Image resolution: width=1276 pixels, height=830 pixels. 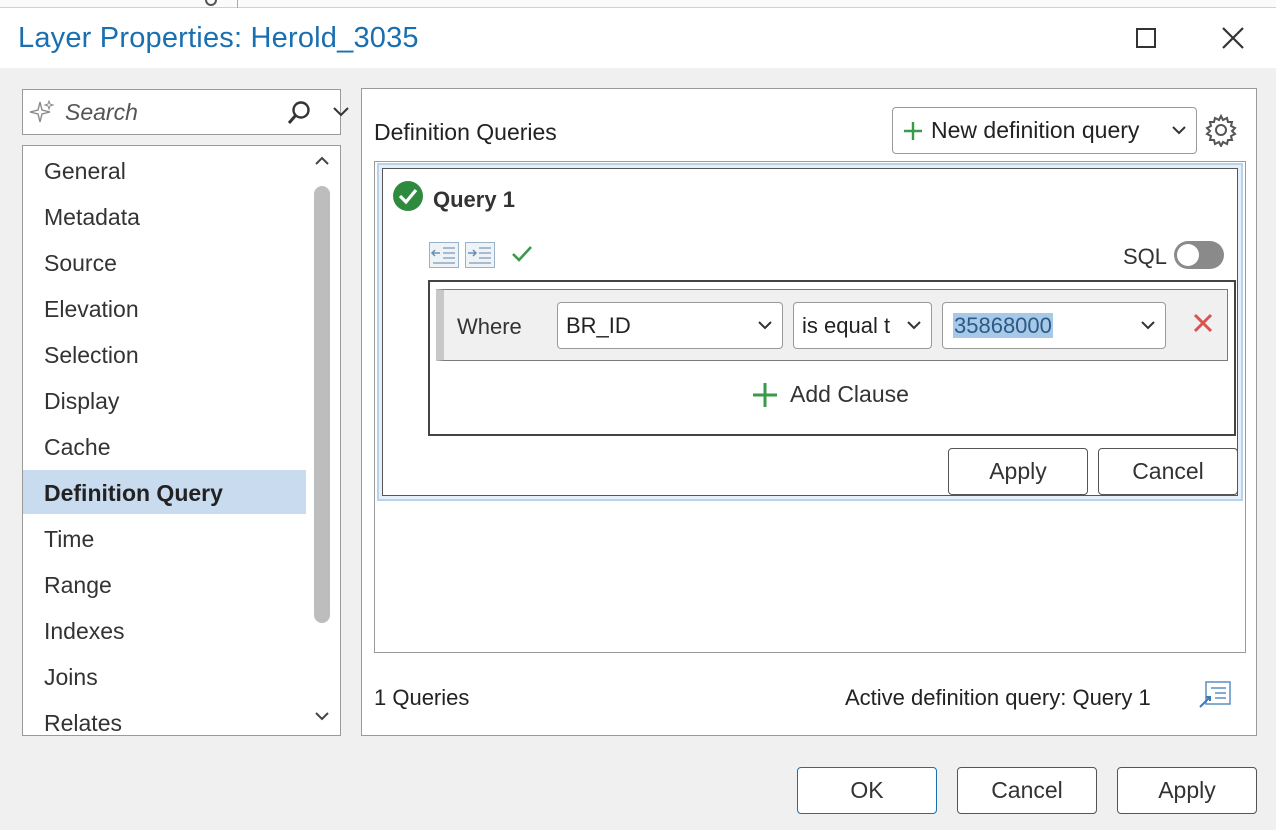 I want to click on title-bar: Layer Properties: Herold_3035, so click(x=638, y=38).